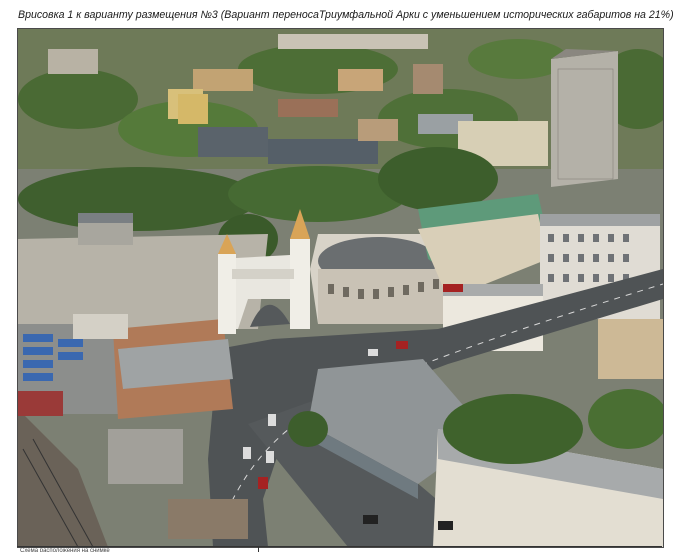 This screenshot has height=553, width=674. What do you see at coordinates (258, 549) in the screenshot?
I see `table-cell-divider` at bounding box center [258, 549].